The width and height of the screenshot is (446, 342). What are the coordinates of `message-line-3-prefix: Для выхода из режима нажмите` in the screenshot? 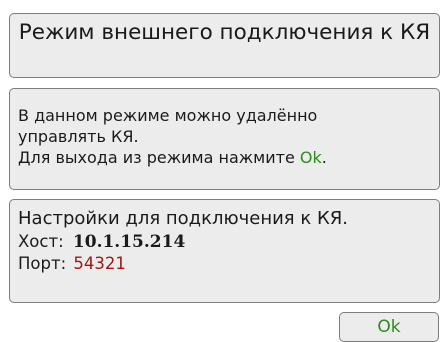 It's located at (159, 157).